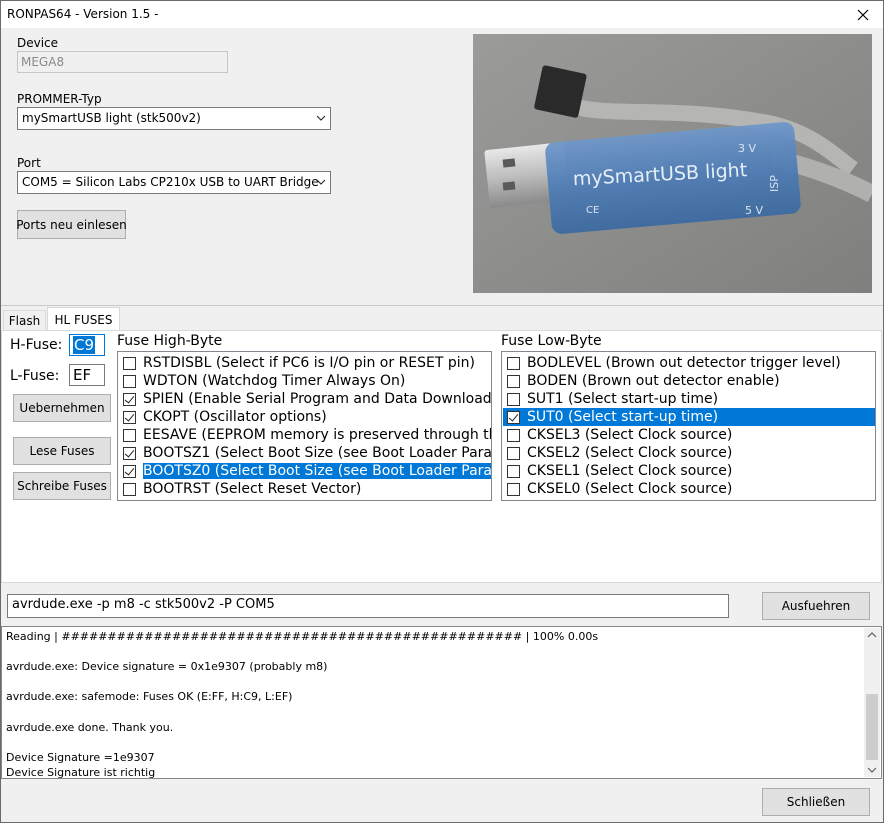  What do you see at coordinates (623, 417) in the screenshot?
I see `list-item-label: SUT0 (Select start-up time)` at bounding box center [623, 417].